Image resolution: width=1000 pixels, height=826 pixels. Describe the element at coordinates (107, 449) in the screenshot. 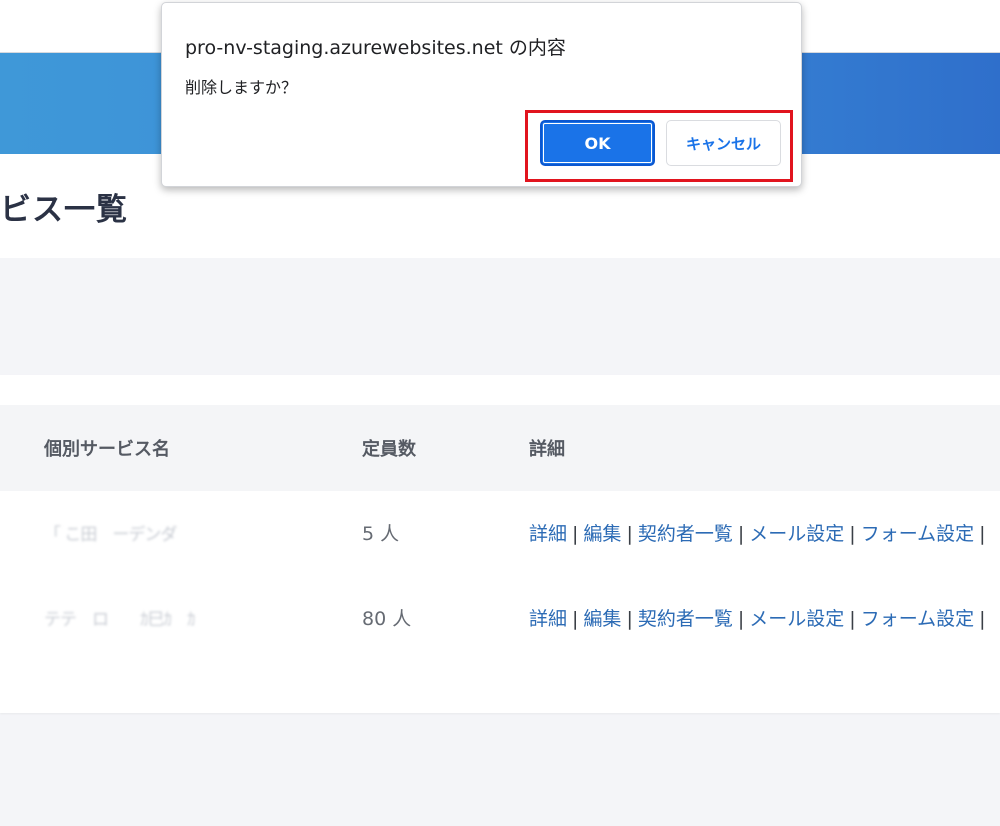

I see `header-service-name: 個別サービス名` at that location.